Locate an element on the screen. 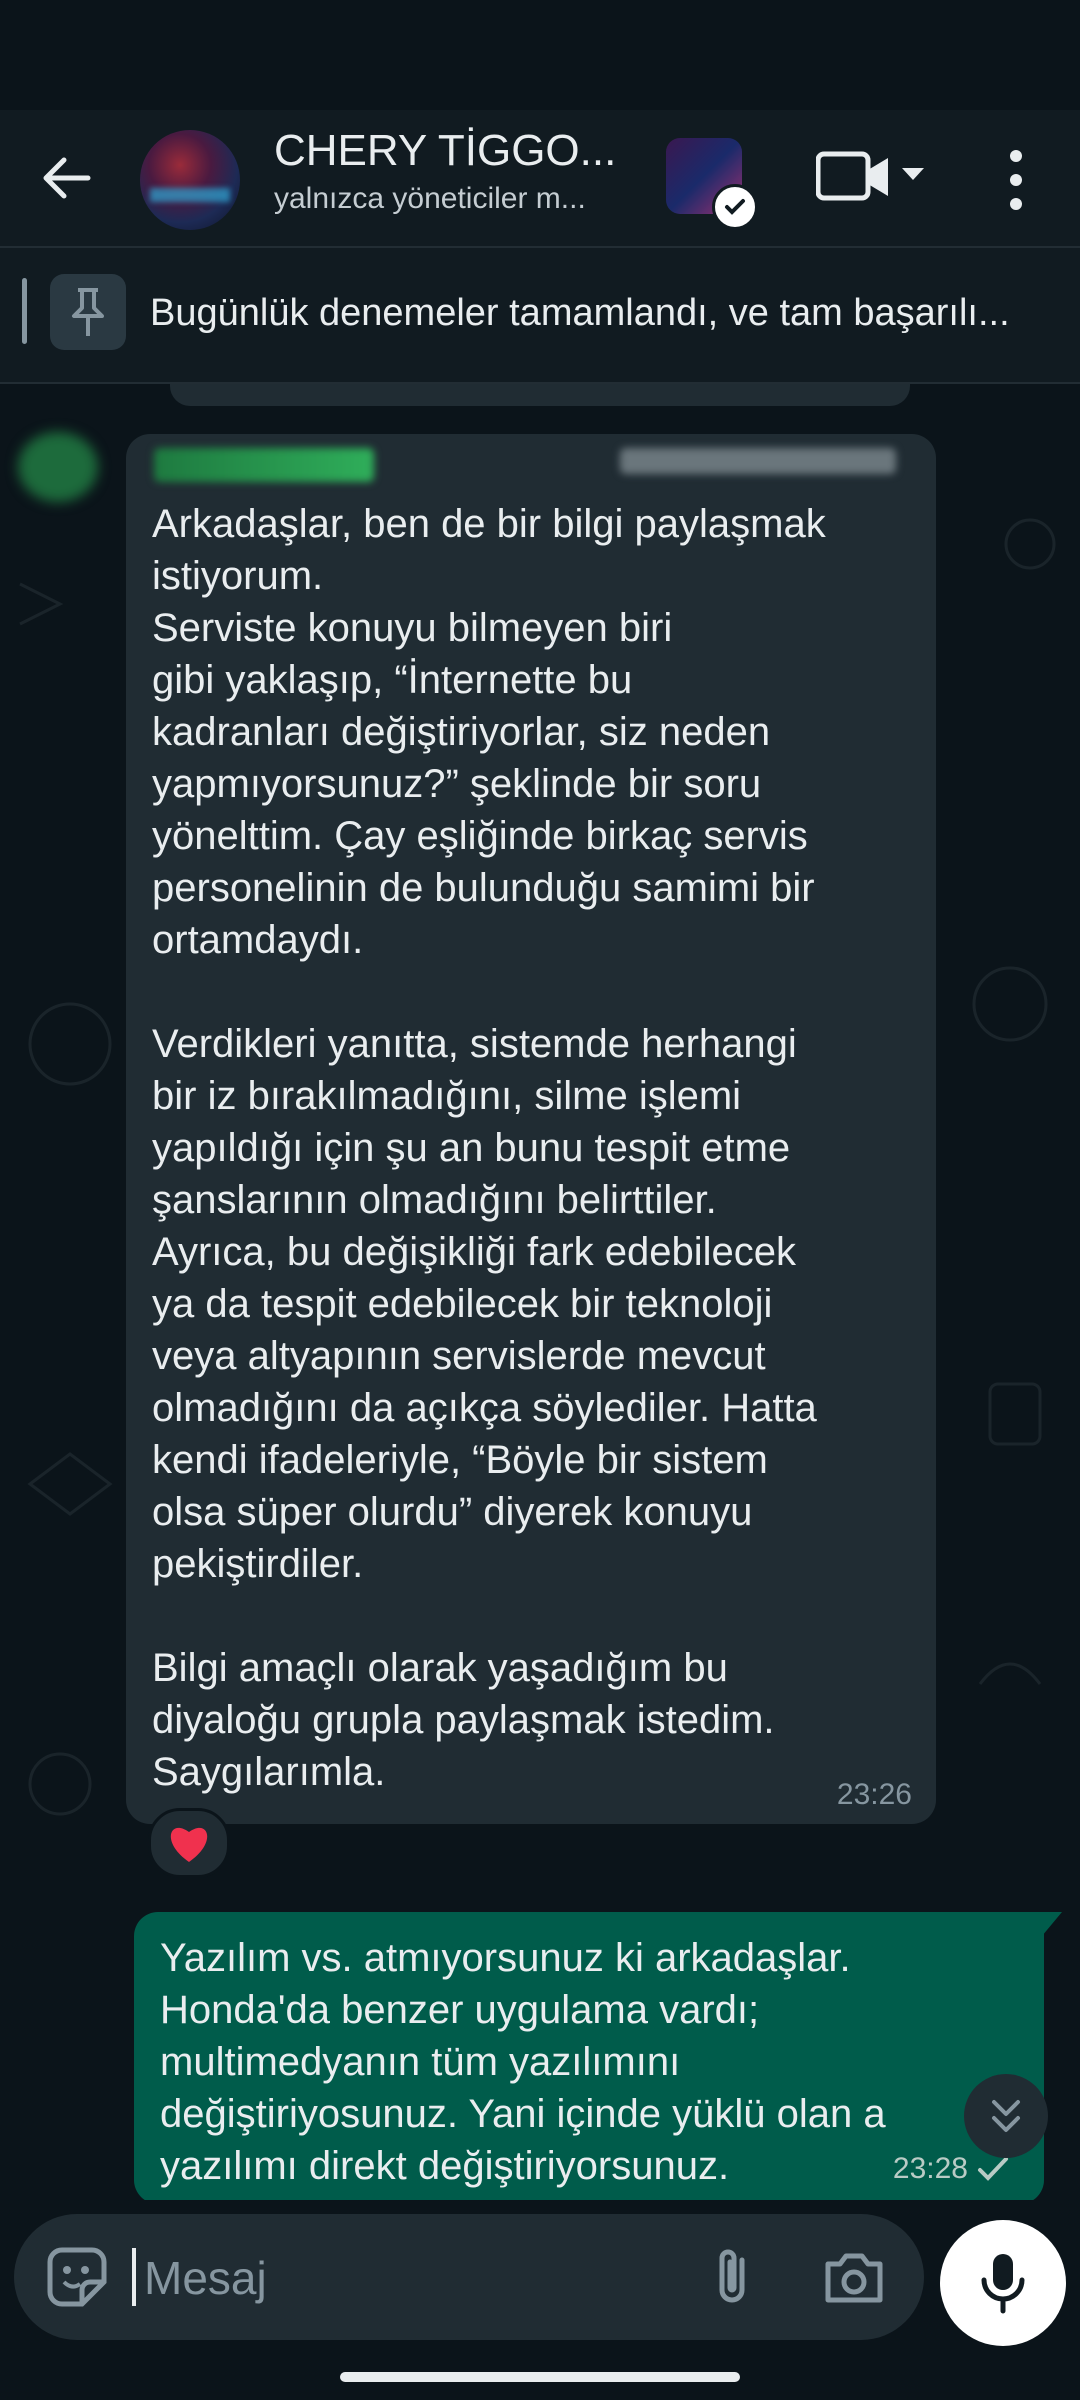 Image resolution: width=1080 pixels, height=2400 pixels. heart-reaction is located at coordinates (189, 1843).